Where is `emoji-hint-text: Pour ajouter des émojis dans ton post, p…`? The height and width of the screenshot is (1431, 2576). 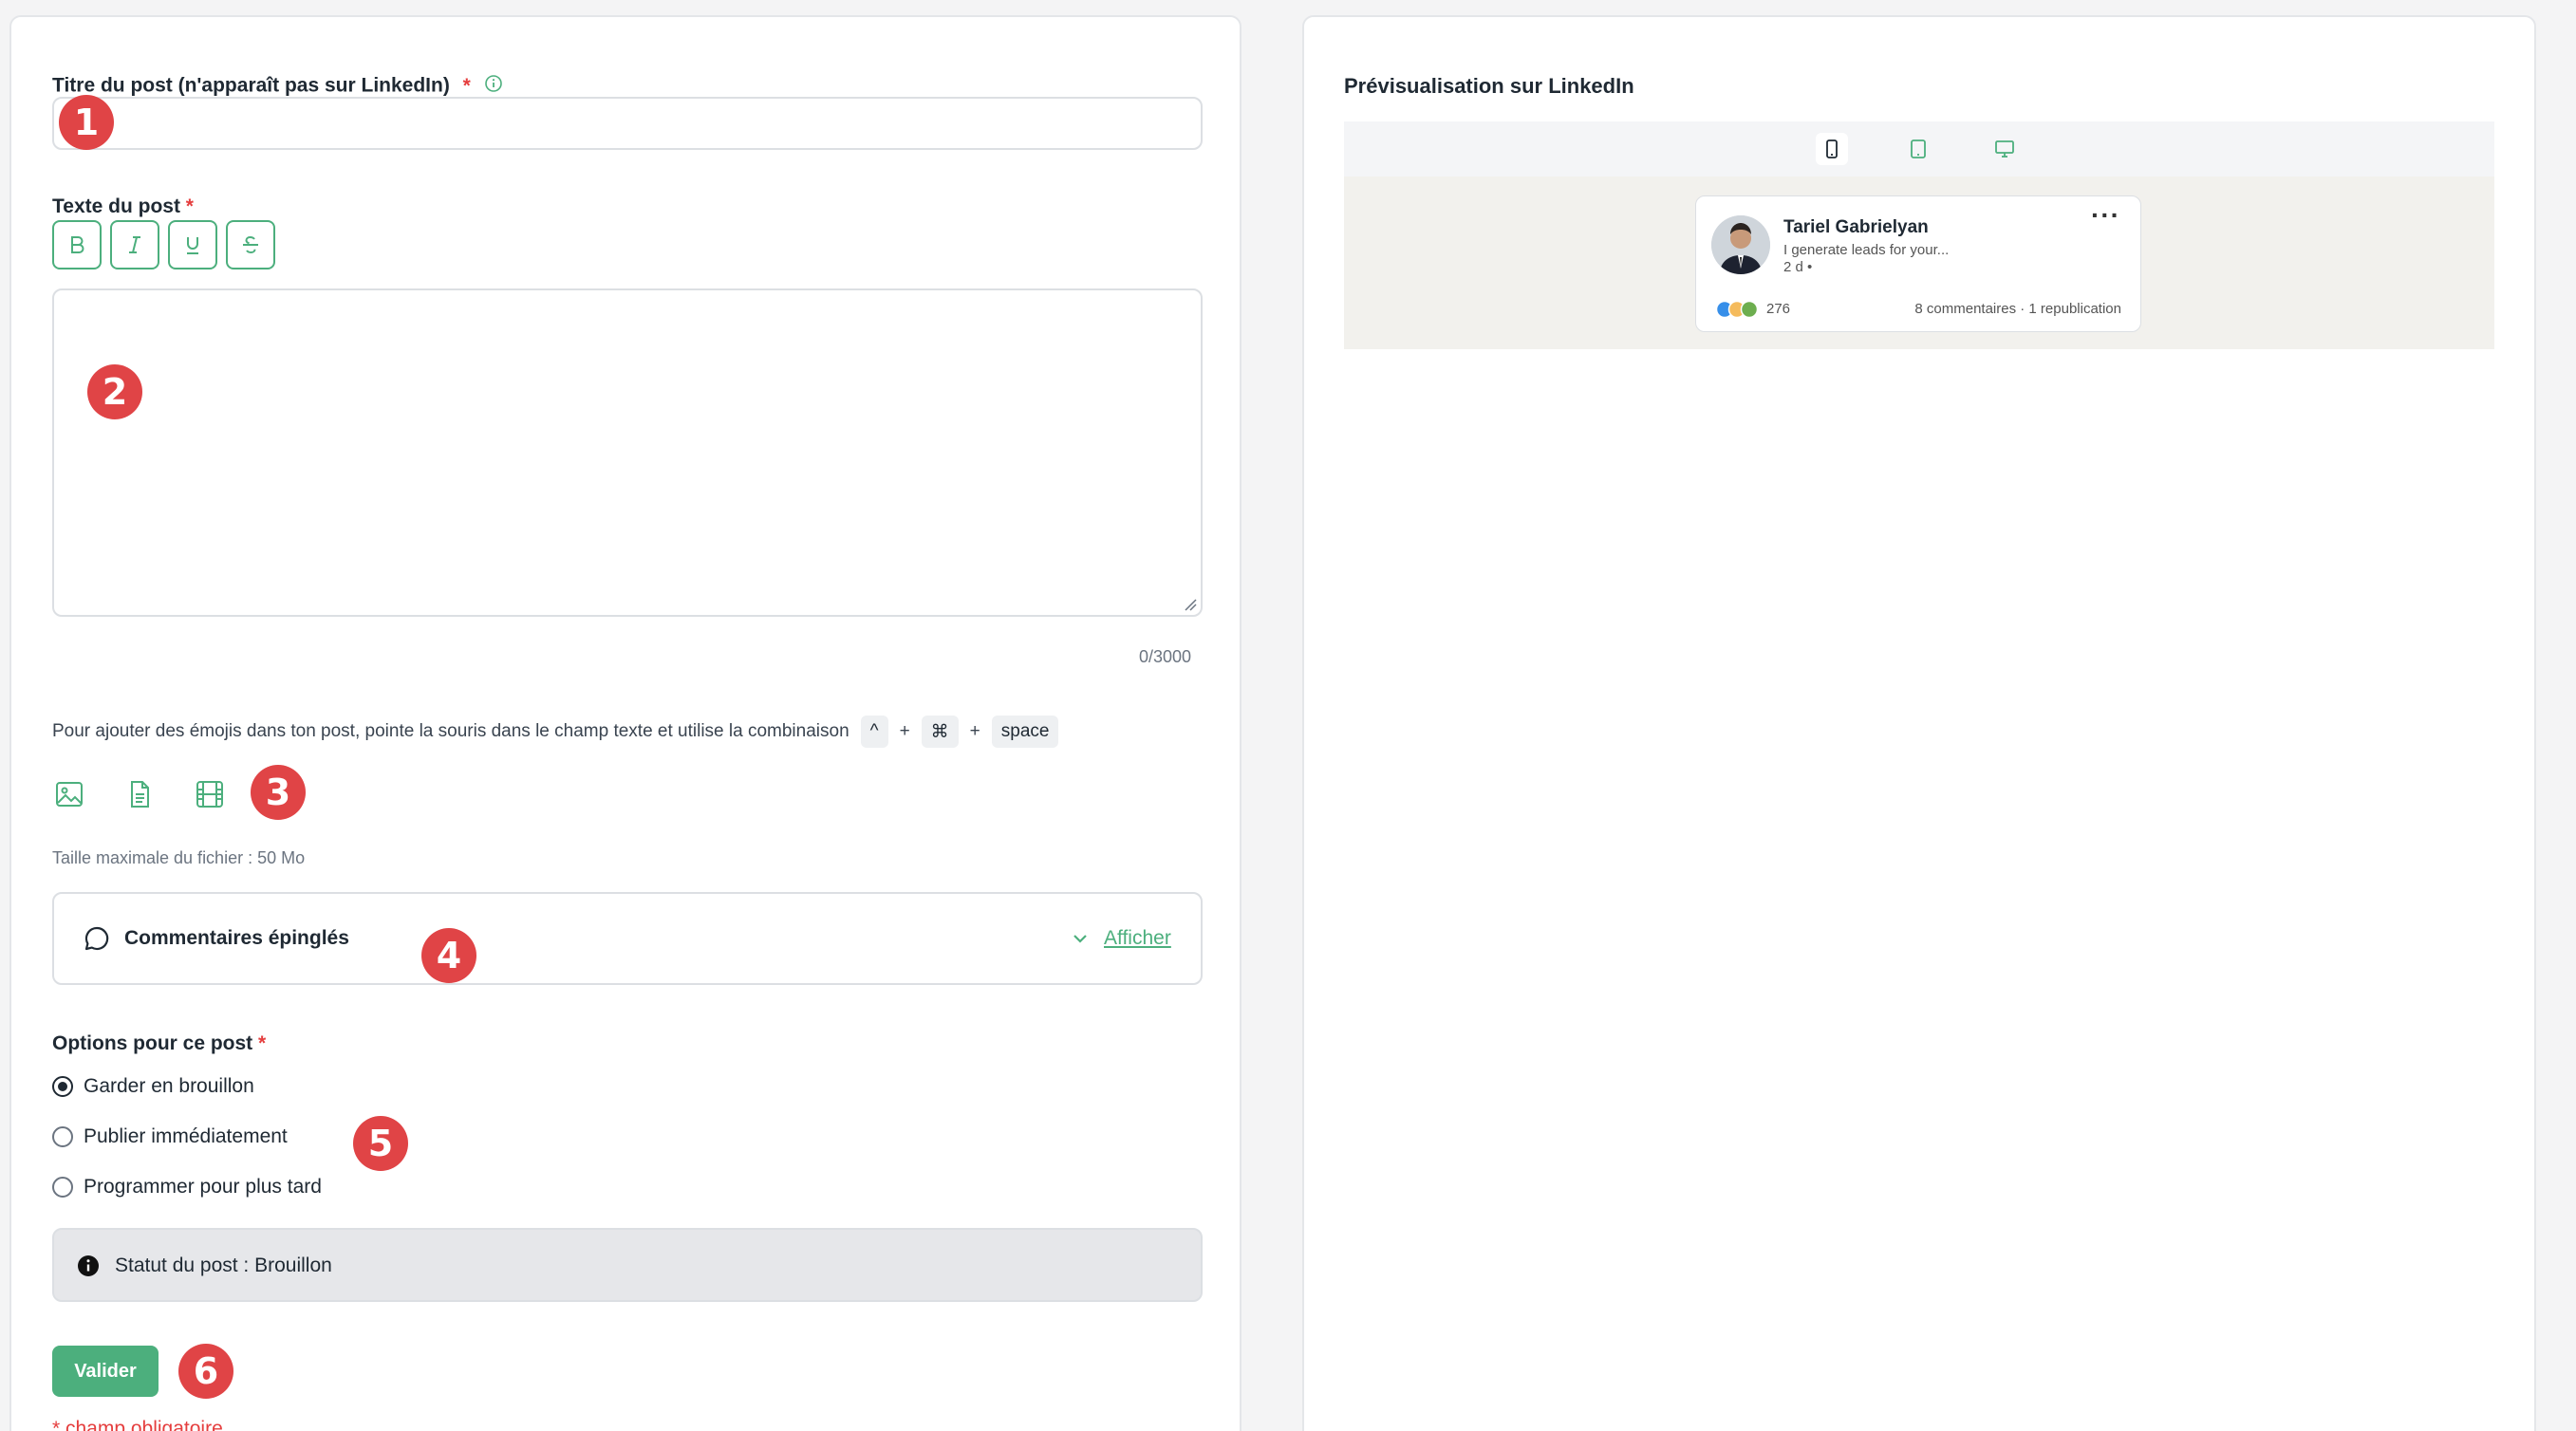 emoji-hint-text: Pour ajouter des émojis dans ton post, p… is located at coordinates (451, 731).